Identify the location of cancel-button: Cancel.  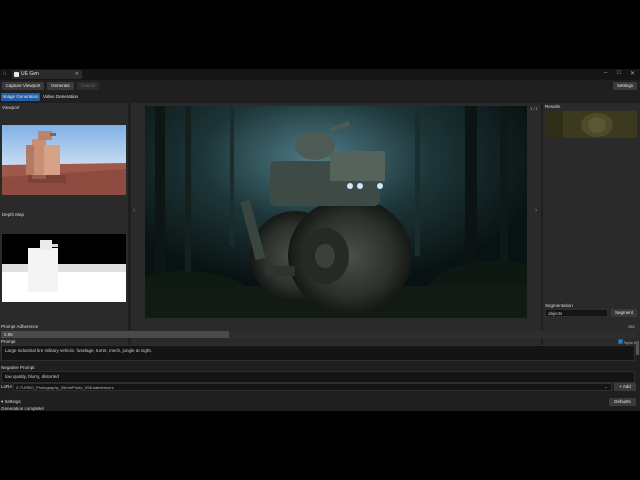
(88, 86).